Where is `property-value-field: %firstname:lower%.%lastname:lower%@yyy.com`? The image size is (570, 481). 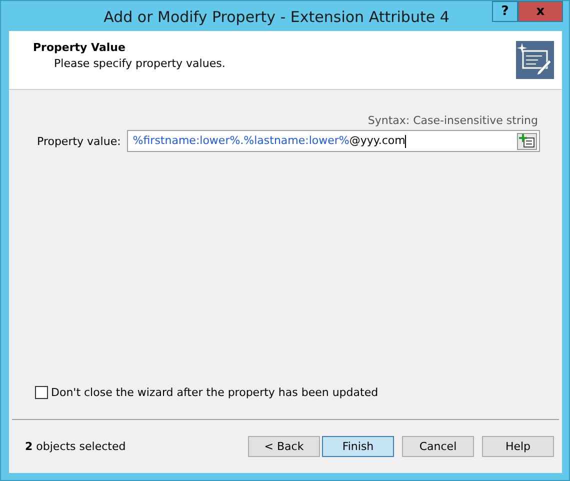
property-value-field: %firstname:lower%.%lastname:lower%@yyy.com is located at coordinates (333, 141).